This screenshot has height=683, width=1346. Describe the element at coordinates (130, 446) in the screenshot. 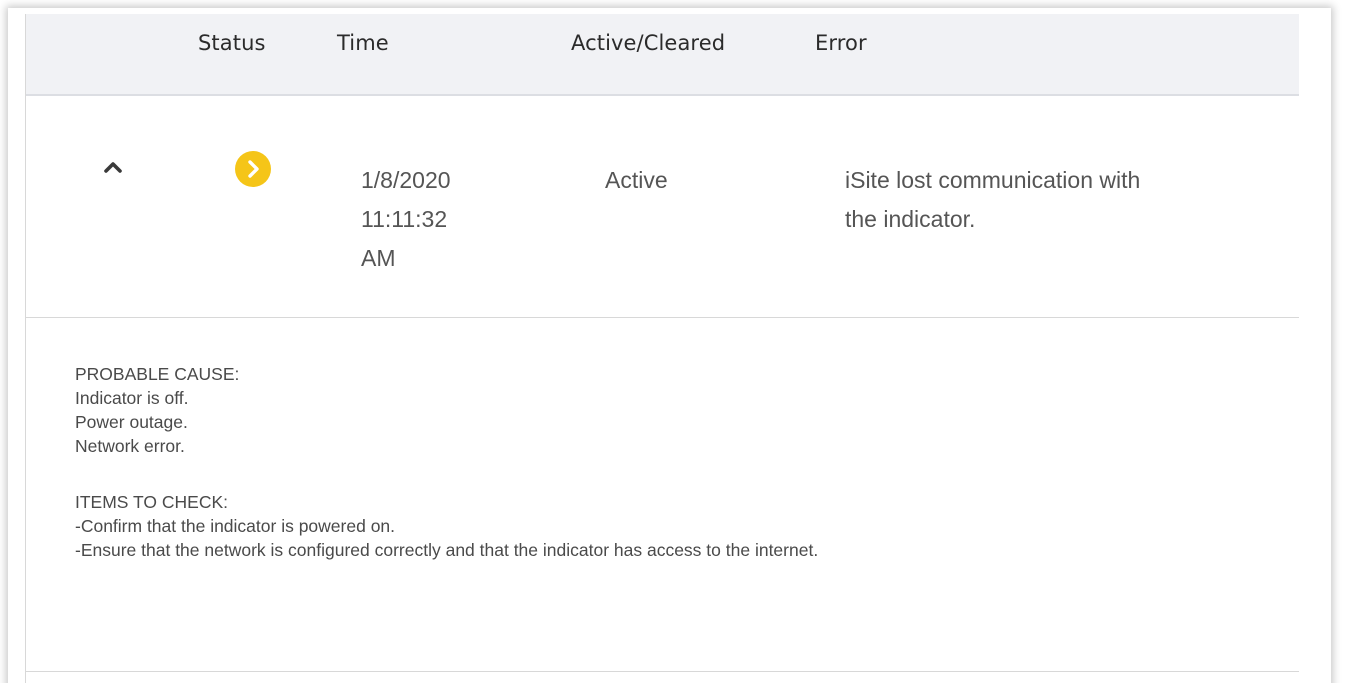

I see `cause-item: Network error.` at that location.